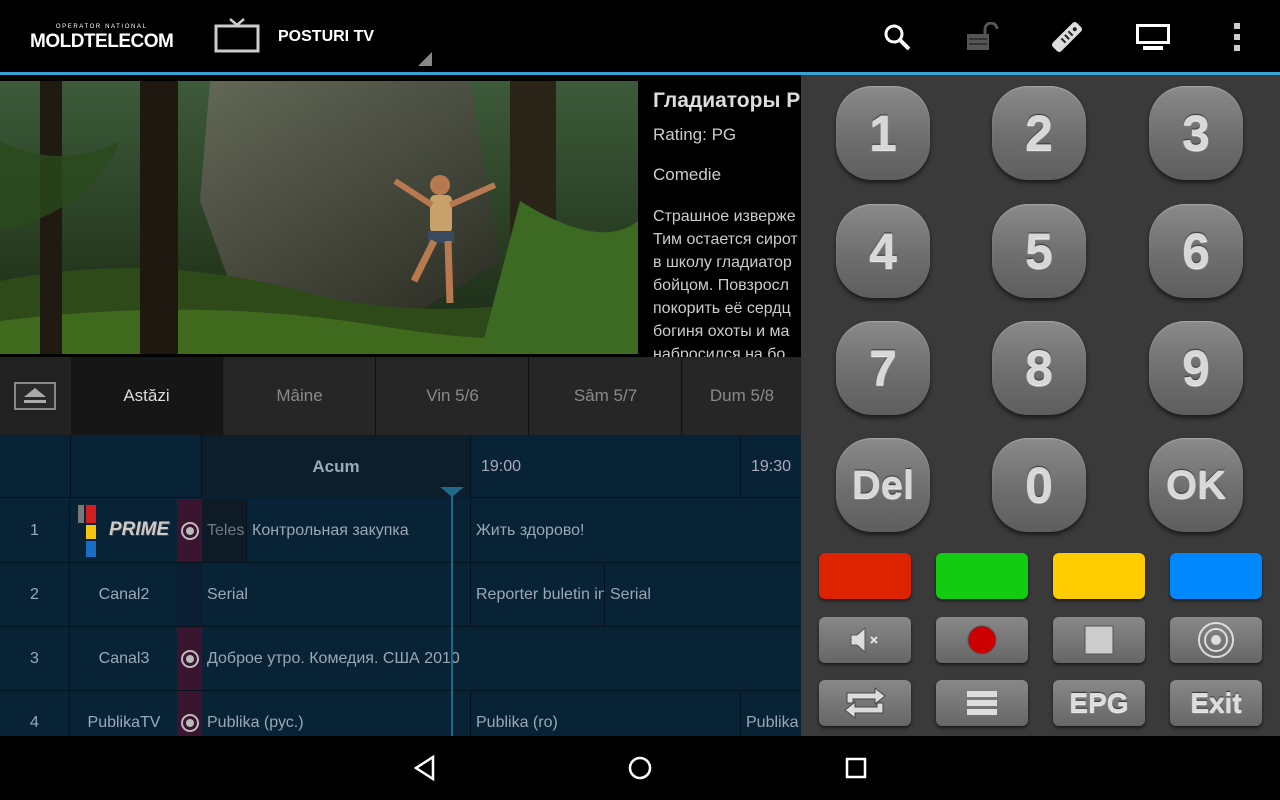 This screenshot has width=1280, height=800. I want to click on channel-name: Canal3, so click(124, 658).